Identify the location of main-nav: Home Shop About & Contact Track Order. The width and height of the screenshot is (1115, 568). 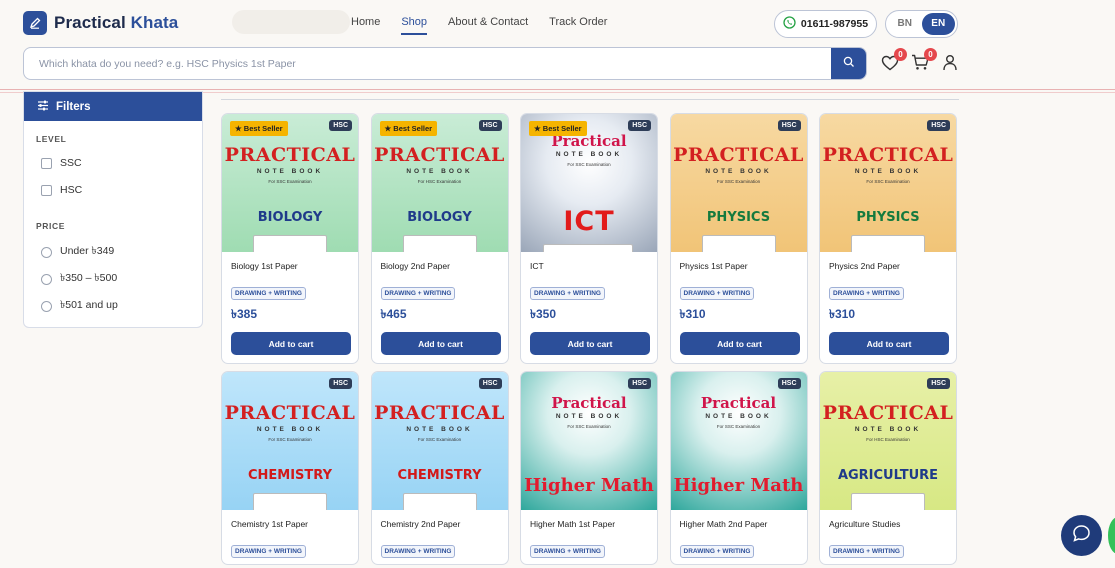
(479, 25).